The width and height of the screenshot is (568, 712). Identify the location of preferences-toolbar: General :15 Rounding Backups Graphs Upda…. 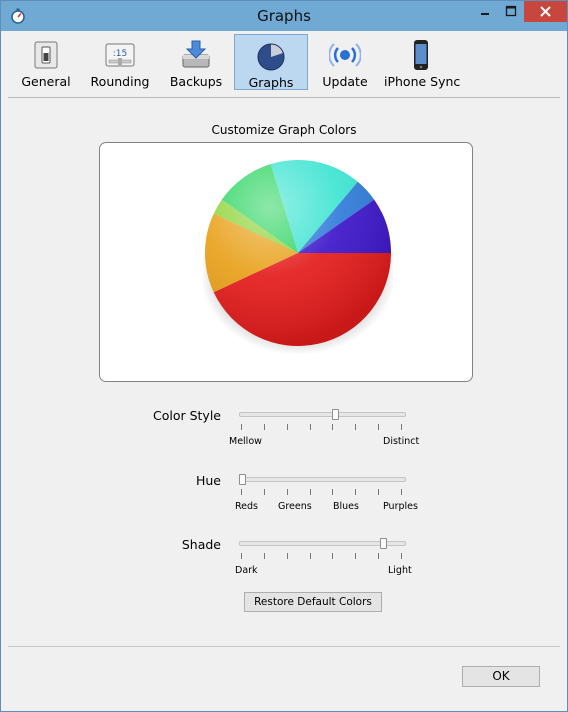
(284, 63).